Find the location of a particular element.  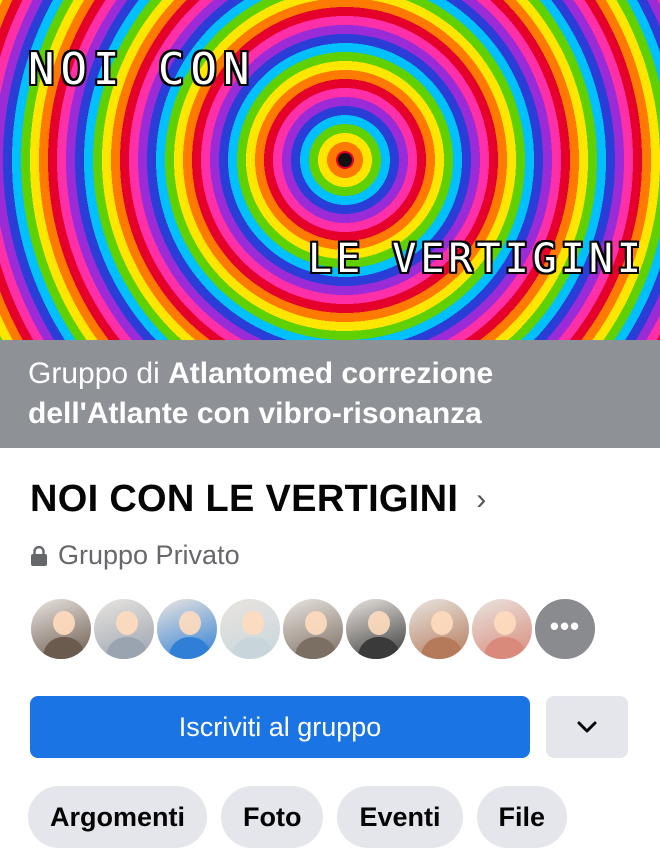

member-avatars: ••• is located at coordinates (313, 629).